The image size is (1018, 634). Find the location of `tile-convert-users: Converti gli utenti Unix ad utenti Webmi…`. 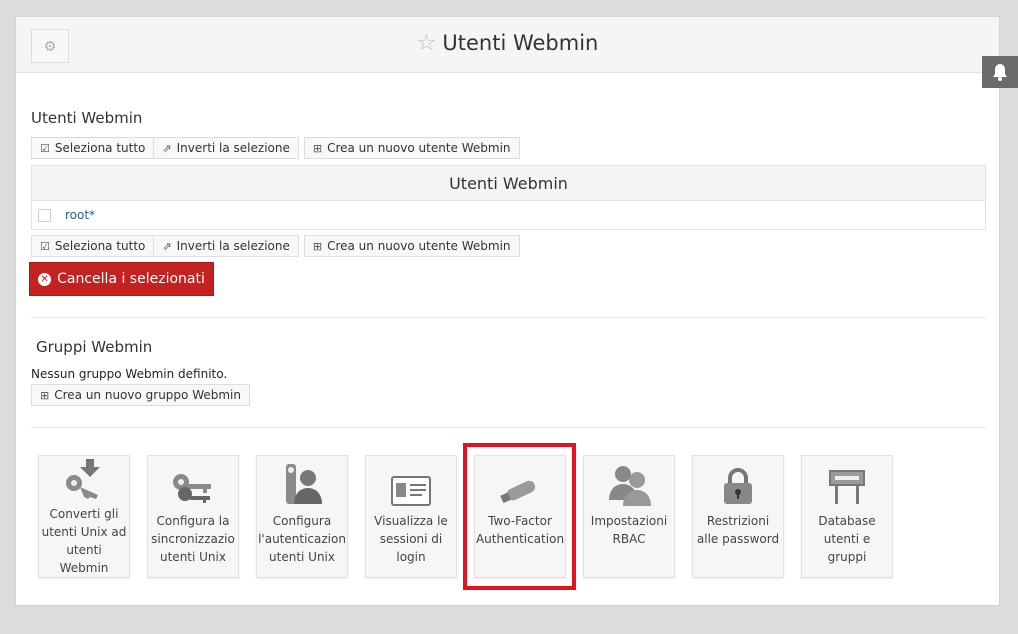

tile-convert-users: Converti gli utenti Unix ad utenti Webmi… is located at coordinates (84, 516).